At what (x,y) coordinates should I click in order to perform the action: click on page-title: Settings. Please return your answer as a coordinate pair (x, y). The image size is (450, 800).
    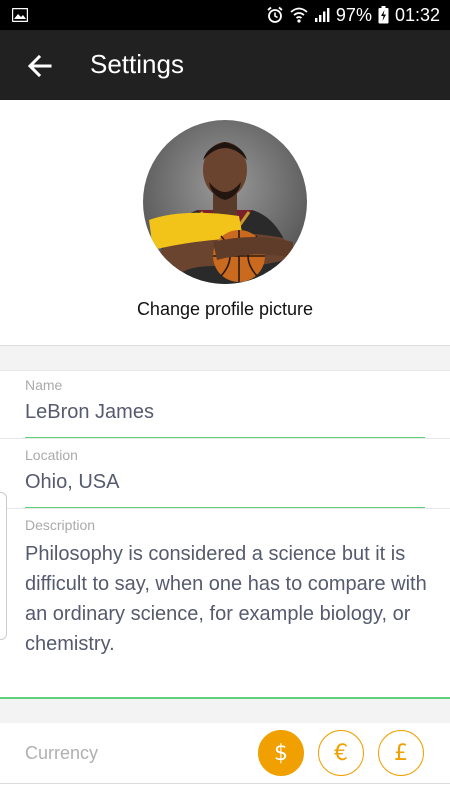
    Looking at the image, I should click on (137, 64).